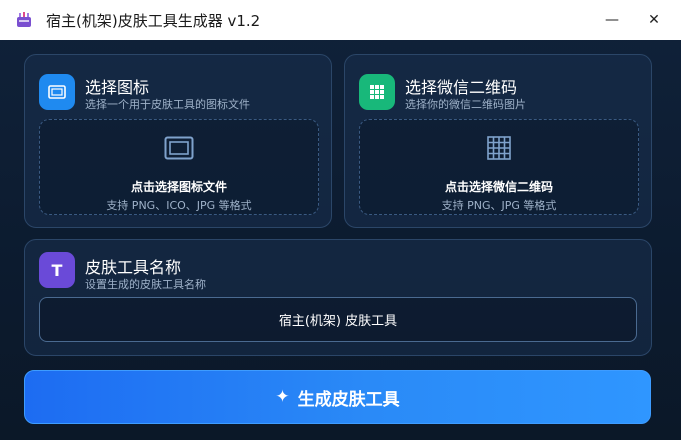  Describe the element at coordinates (348, 399) in the screenshot. I see `generate-button-label: 生成皮肤工具` at that location.